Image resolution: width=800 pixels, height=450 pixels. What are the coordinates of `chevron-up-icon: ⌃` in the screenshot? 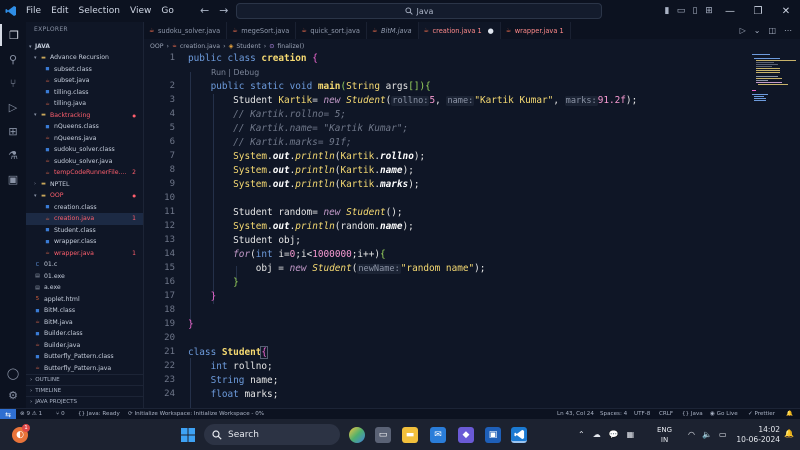 It's located at (581, 434).